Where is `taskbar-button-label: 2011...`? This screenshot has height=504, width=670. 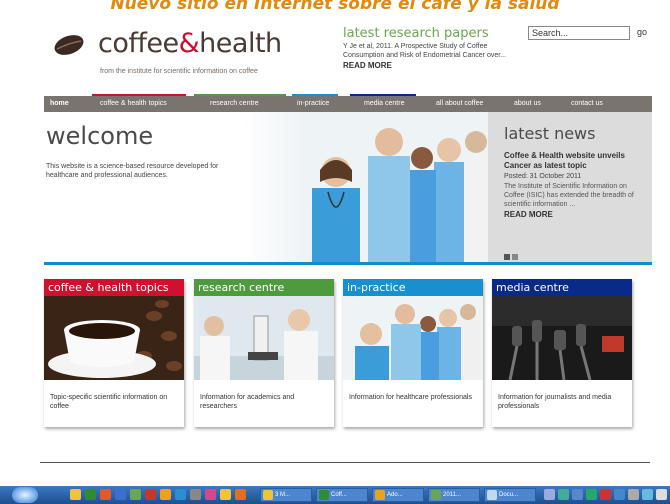 taskbar-button-label: 2011... is located at coordinates (452, 495).